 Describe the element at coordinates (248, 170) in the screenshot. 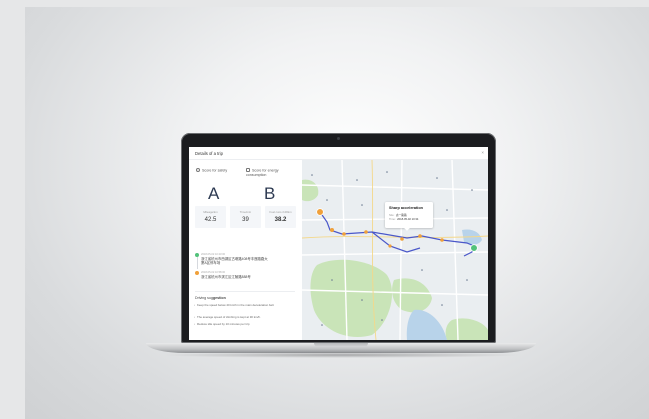

I see `battery-icon` at that location.